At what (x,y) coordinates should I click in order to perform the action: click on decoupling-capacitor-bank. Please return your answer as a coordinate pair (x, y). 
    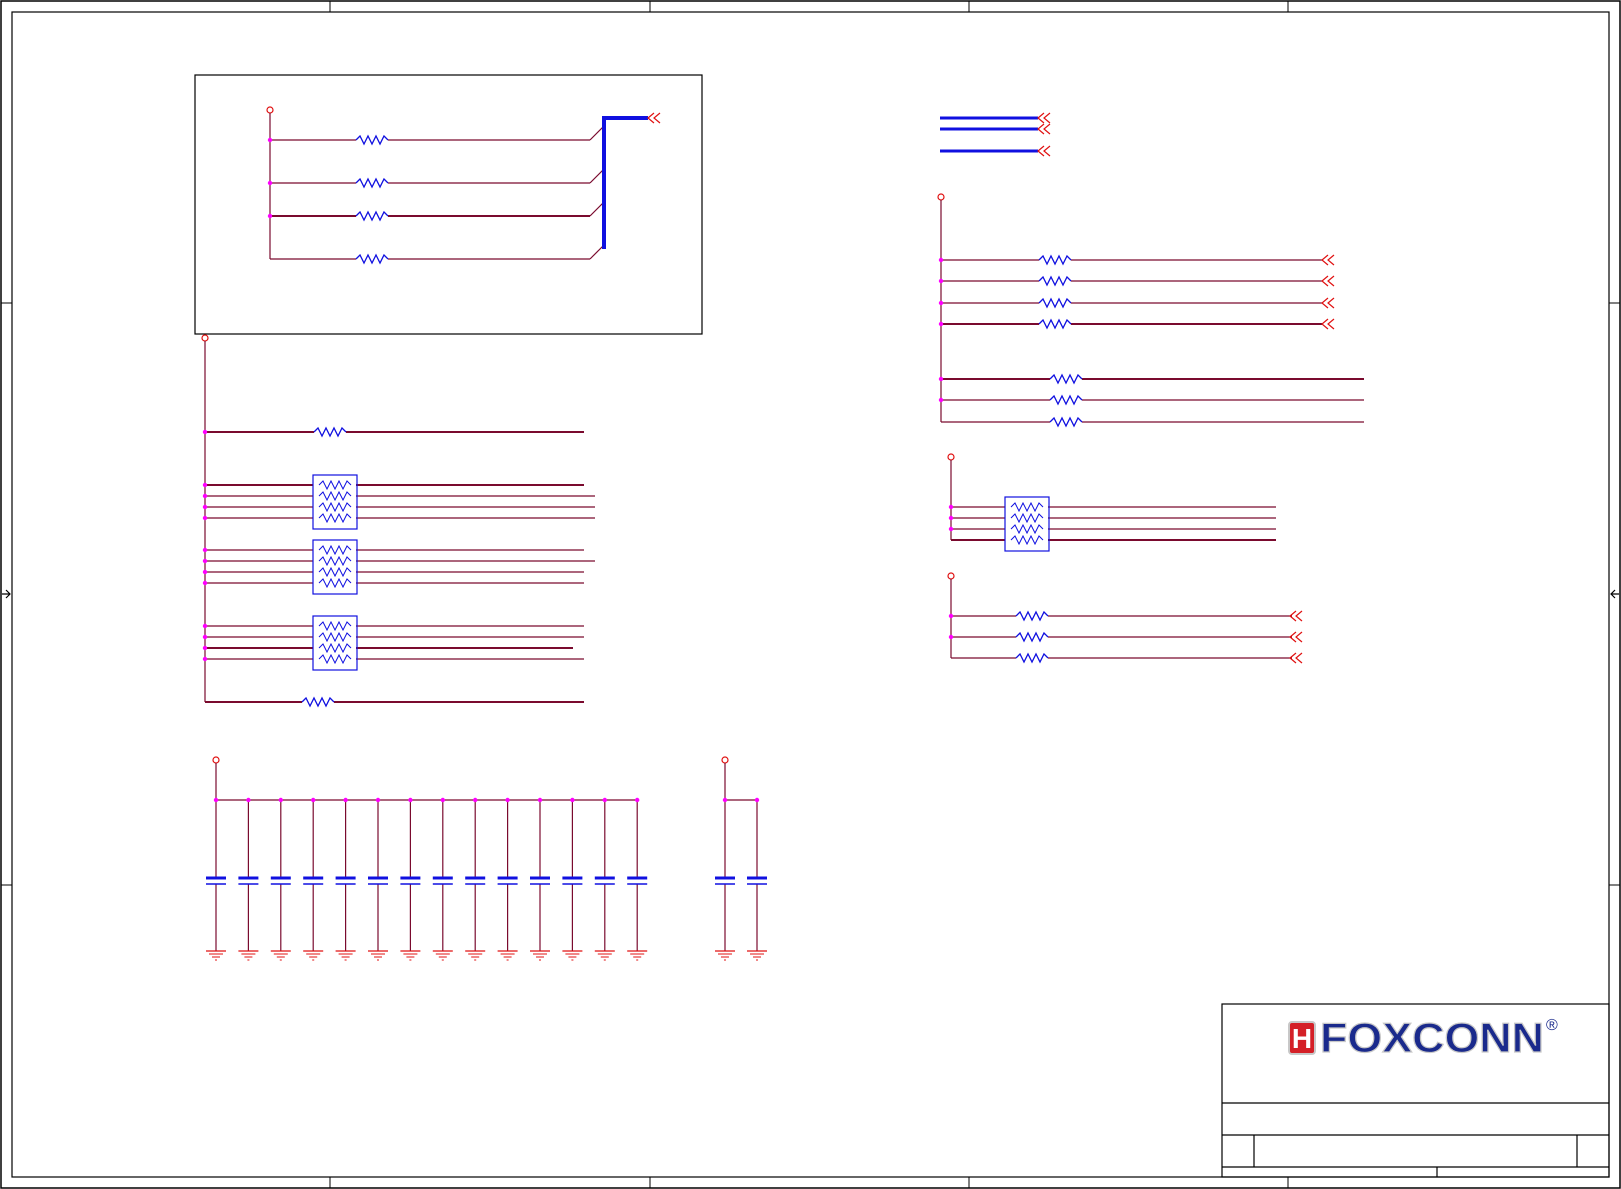
    Looking at the image, I should click on (426, 858).